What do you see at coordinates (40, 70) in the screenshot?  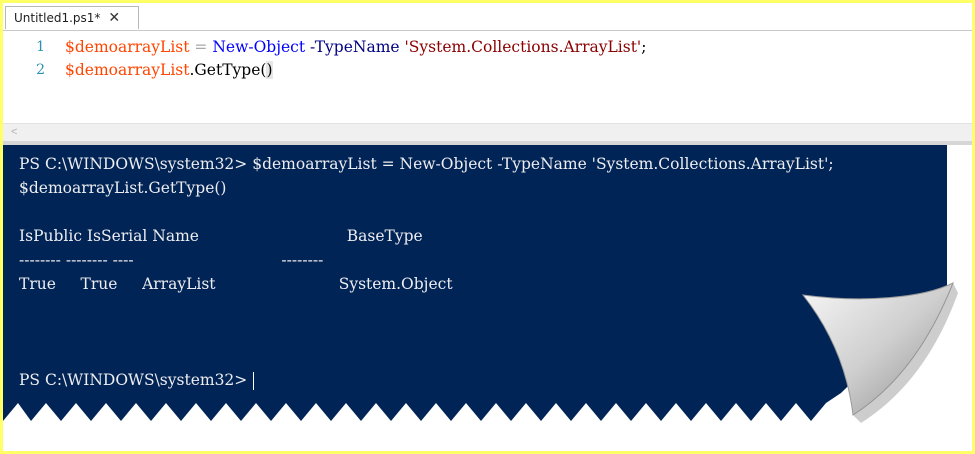 I see `line-number: 2` at bounding box center [40, 70].